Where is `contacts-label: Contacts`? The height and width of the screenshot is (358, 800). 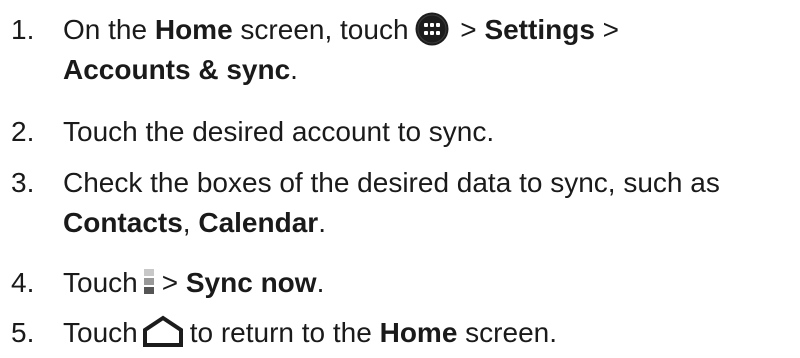 contacts-label: Contacts is located at coordinates (123, 222).